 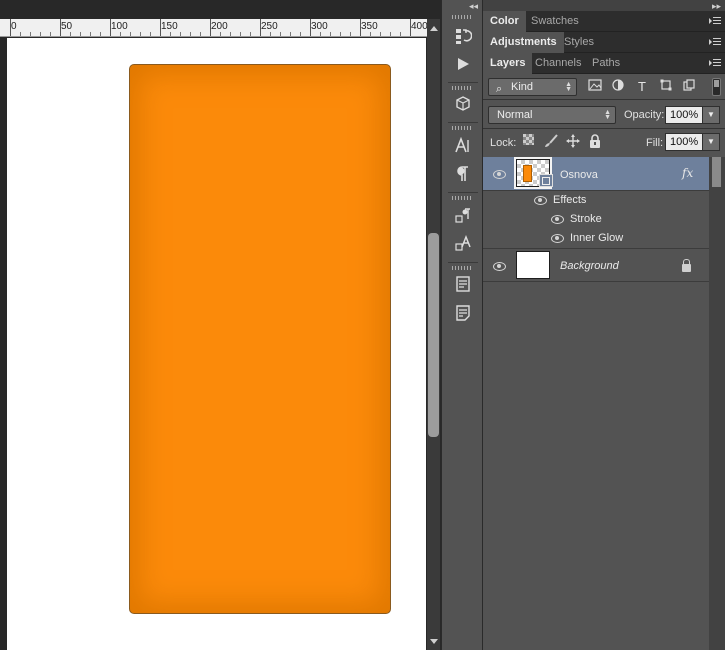 I want to click on canvas-vertical-scrollbar, so click(x=433, y=334).